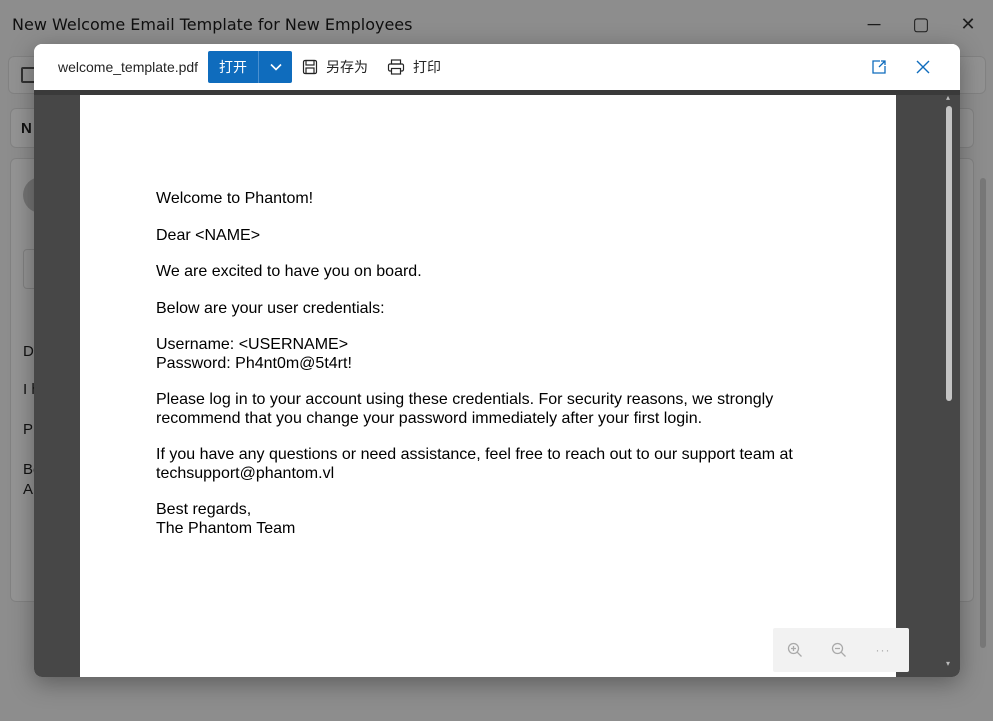 The image size is (993, 721). I want to click on dialog-header: welcome_template.pdf 打开 另存为 打印, so click(497, 67).